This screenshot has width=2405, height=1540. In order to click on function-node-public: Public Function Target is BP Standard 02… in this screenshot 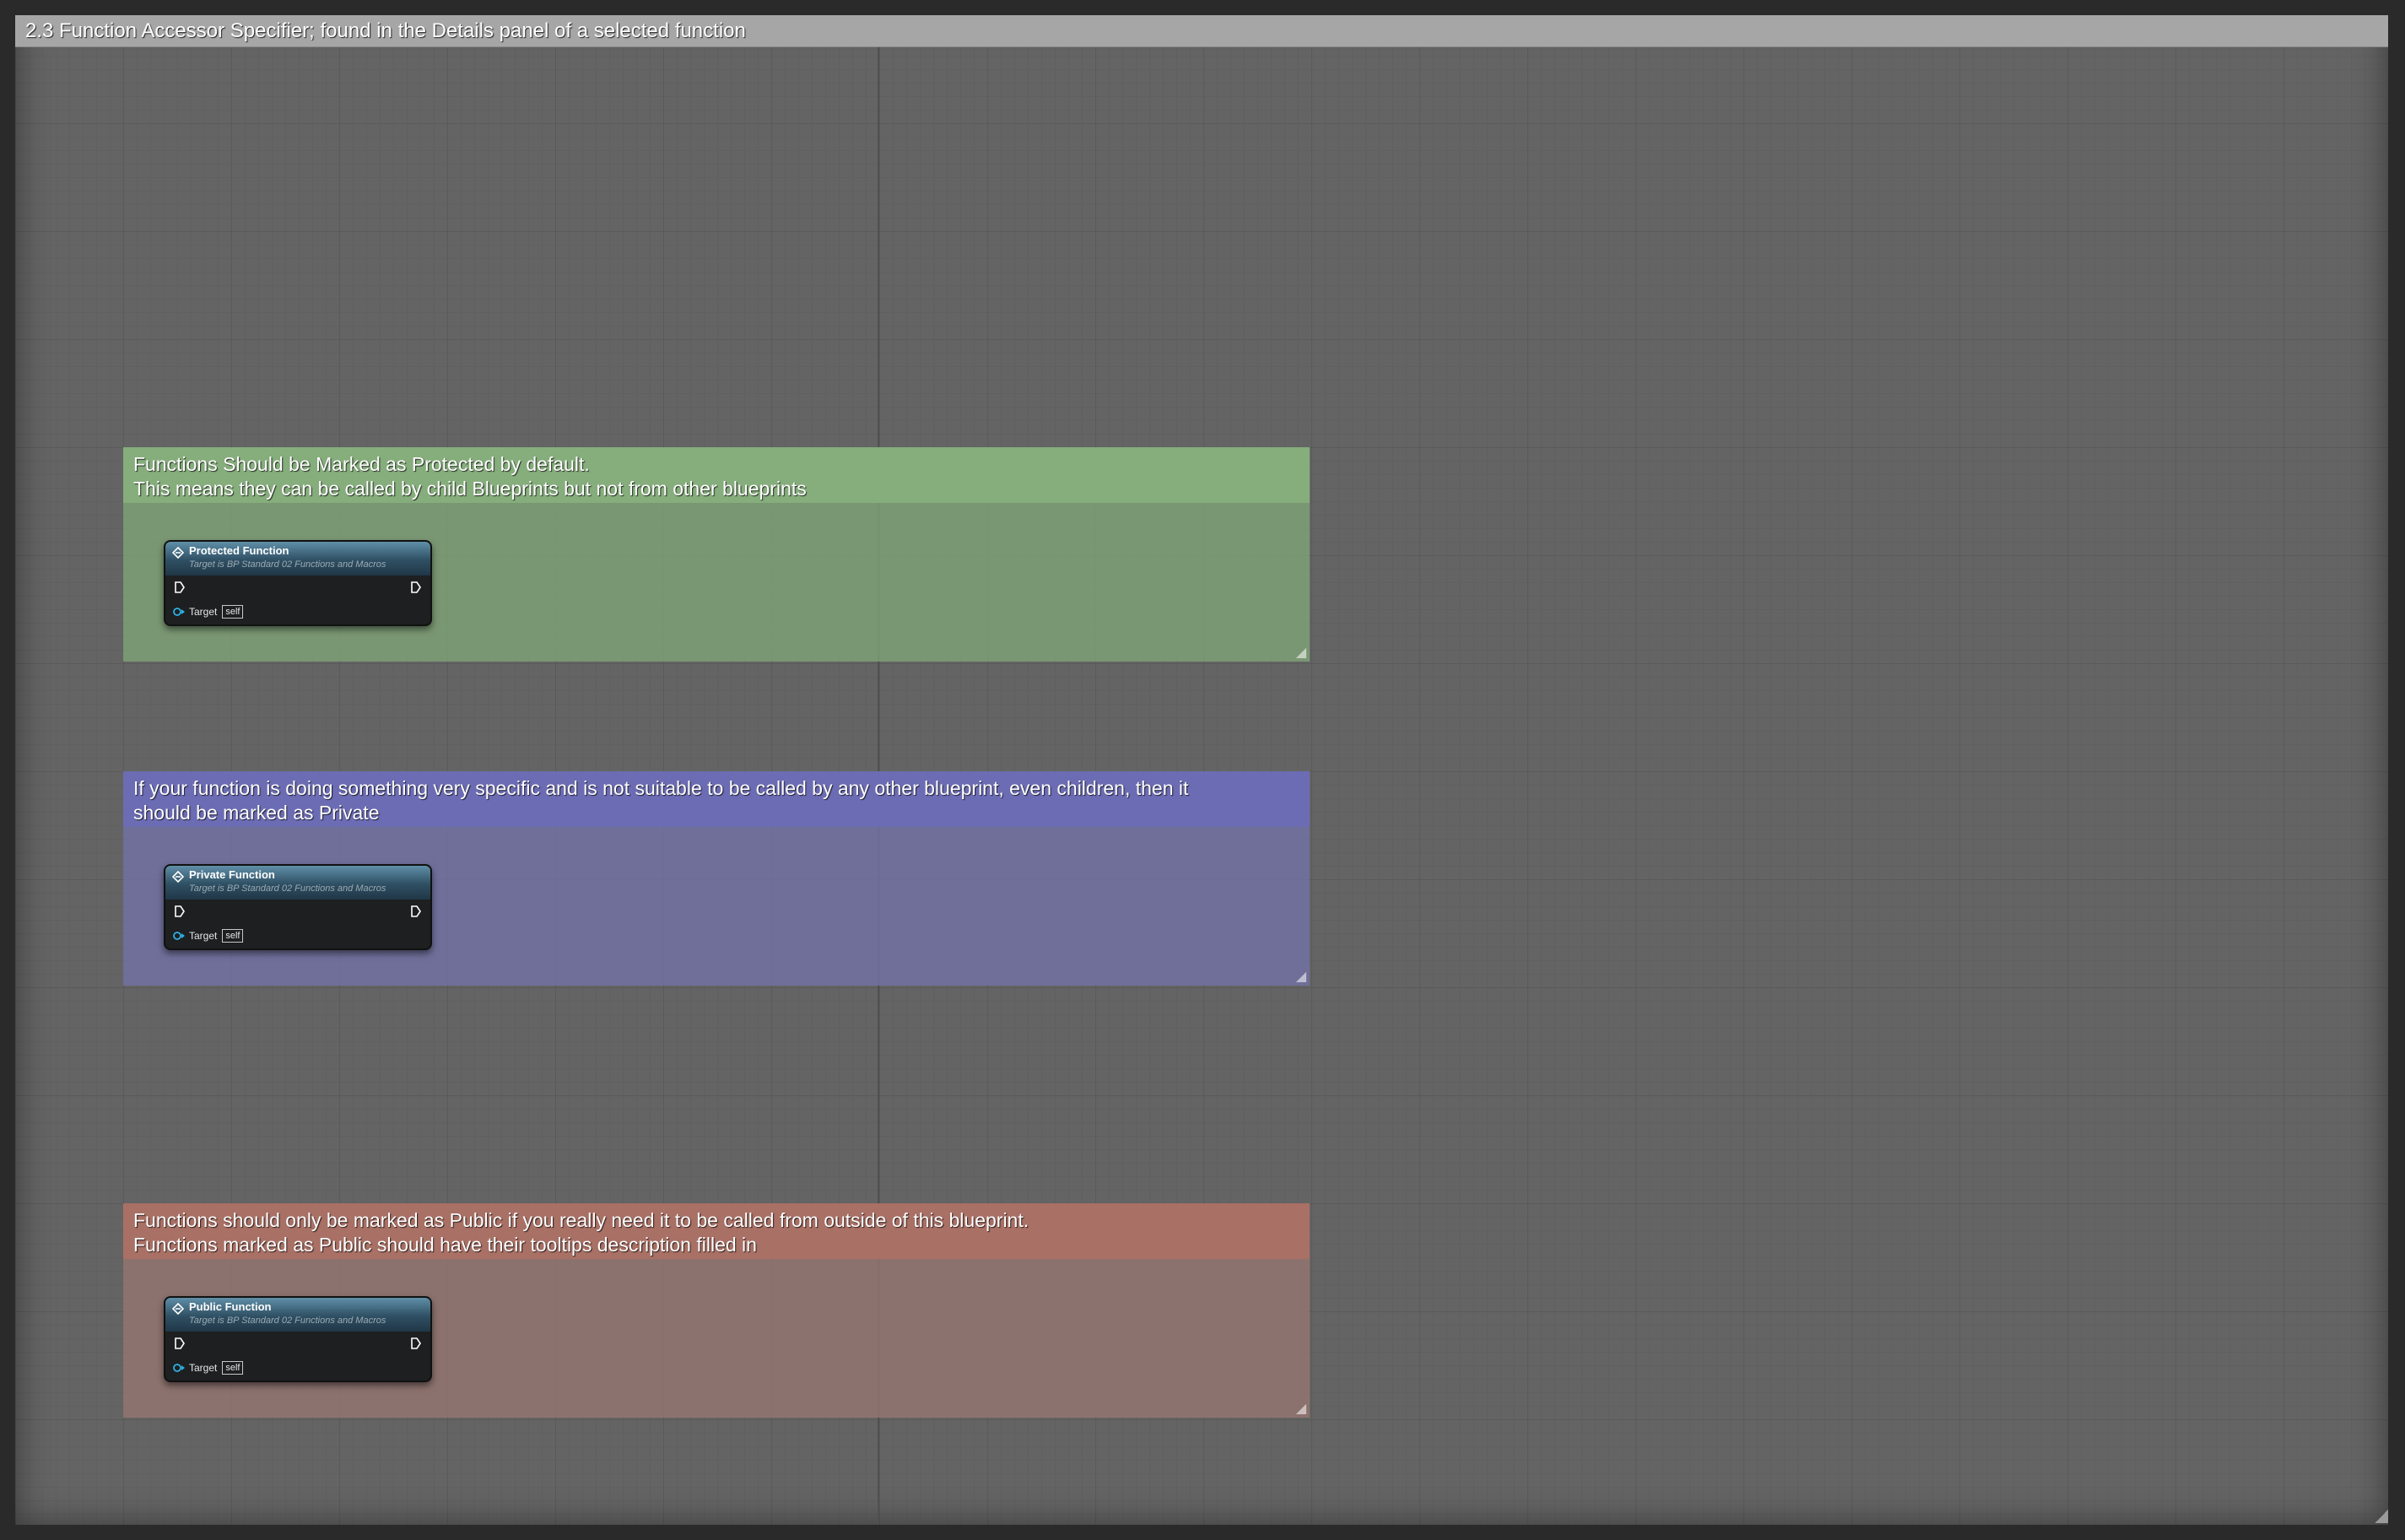, I will do `click(298, 1339)`.